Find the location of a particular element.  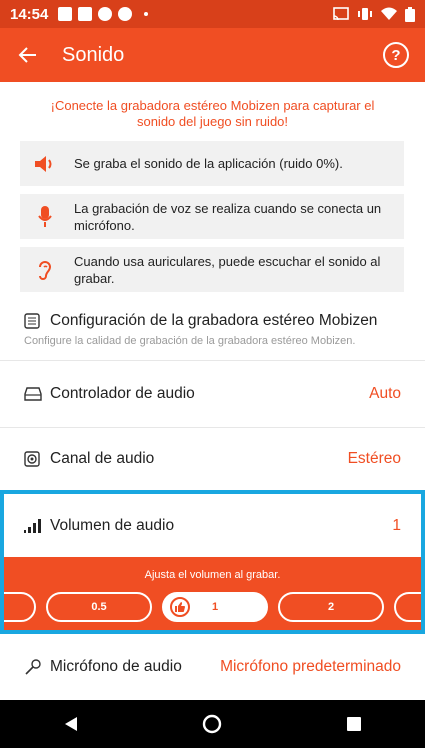

nav-back-button is located at coordinates (71, 724).